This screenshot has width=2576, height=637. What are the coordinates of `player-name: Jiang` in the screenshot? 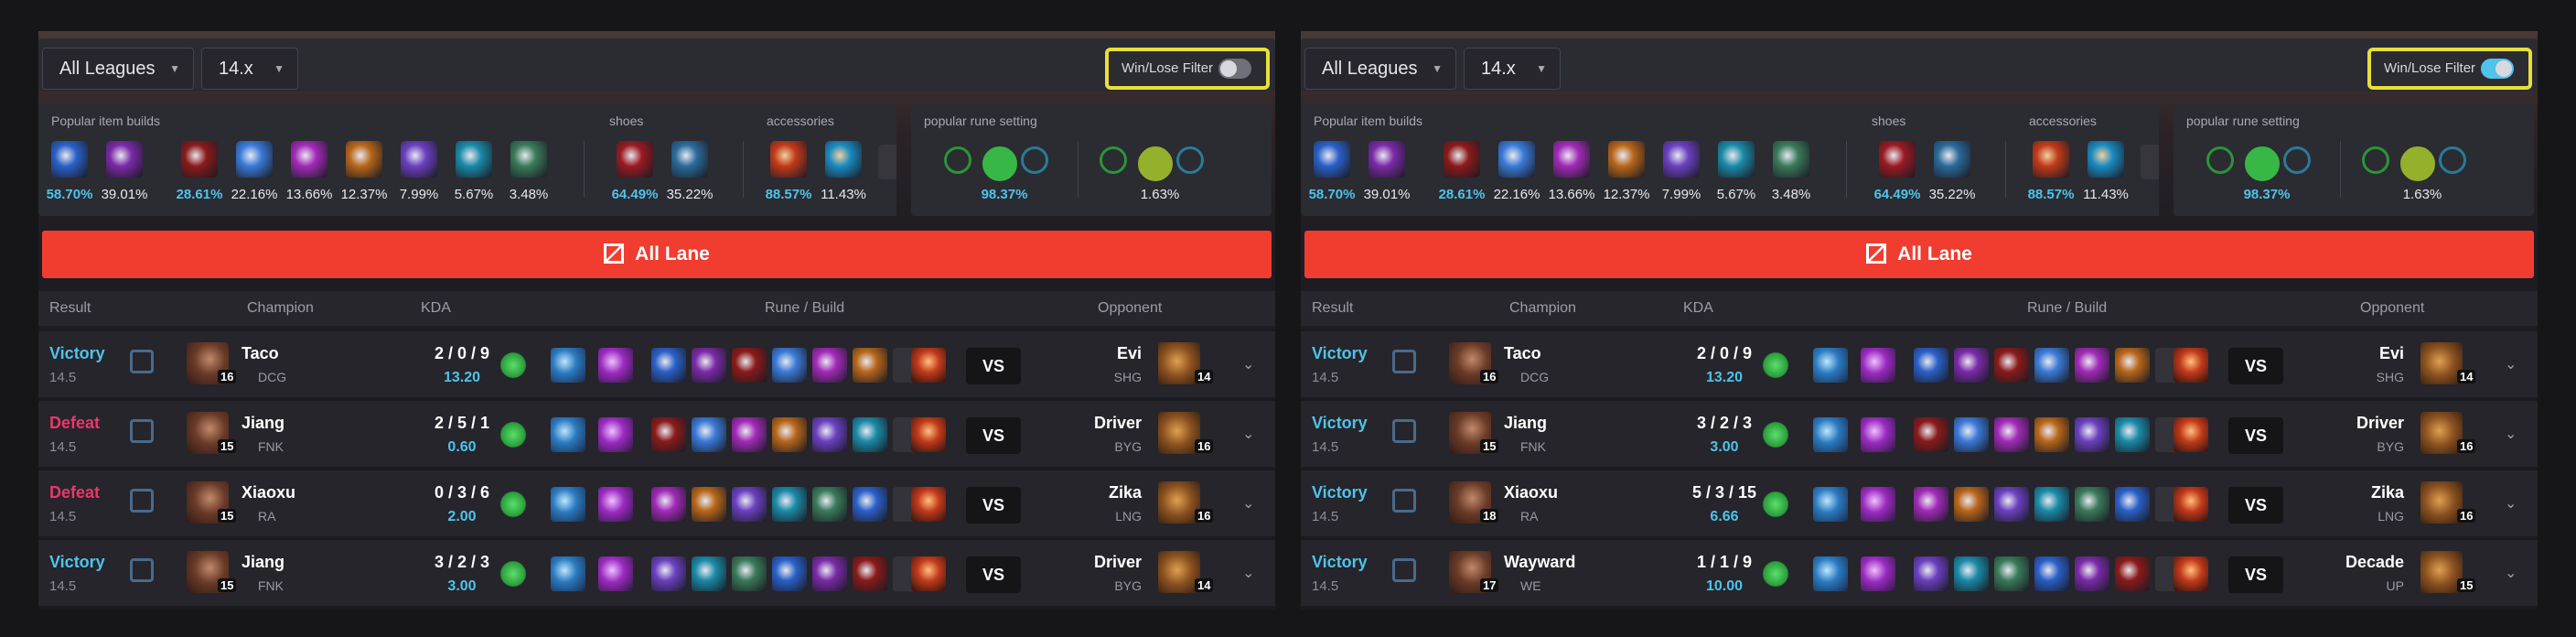 It's located at (1526, 423).